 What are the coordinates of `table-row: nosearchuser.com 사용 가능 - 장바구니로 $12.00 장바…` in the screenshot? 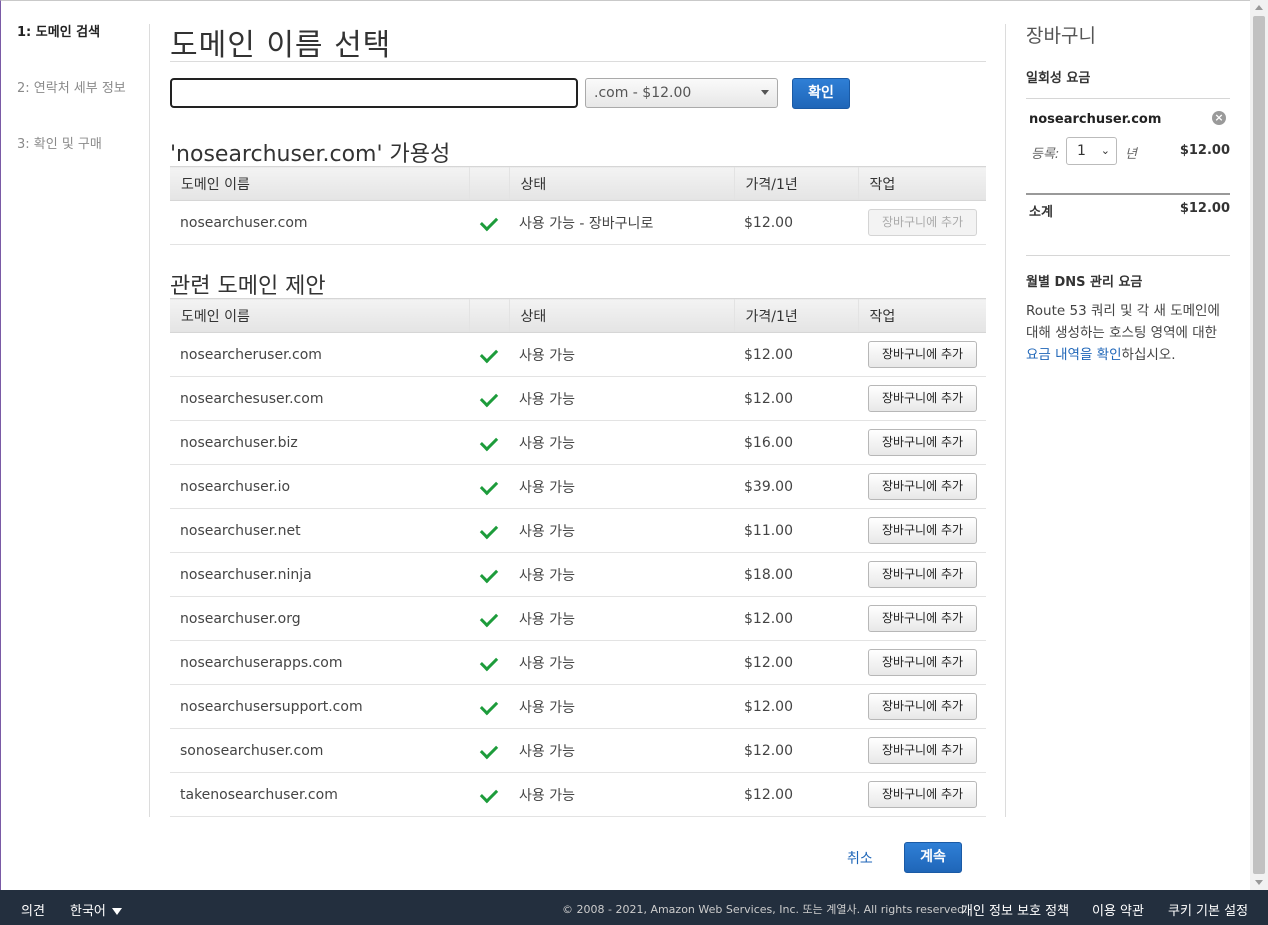 It's located at (578, 222).